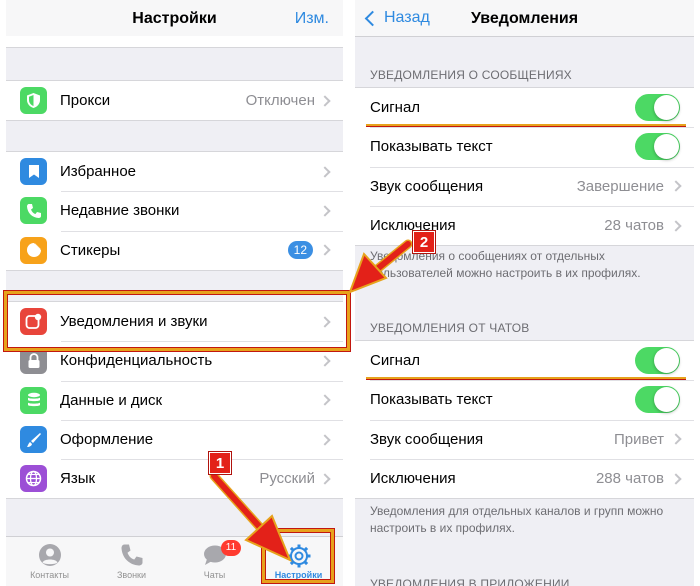  I want to click on arrow-to-settings-tab, so click(250, 516).